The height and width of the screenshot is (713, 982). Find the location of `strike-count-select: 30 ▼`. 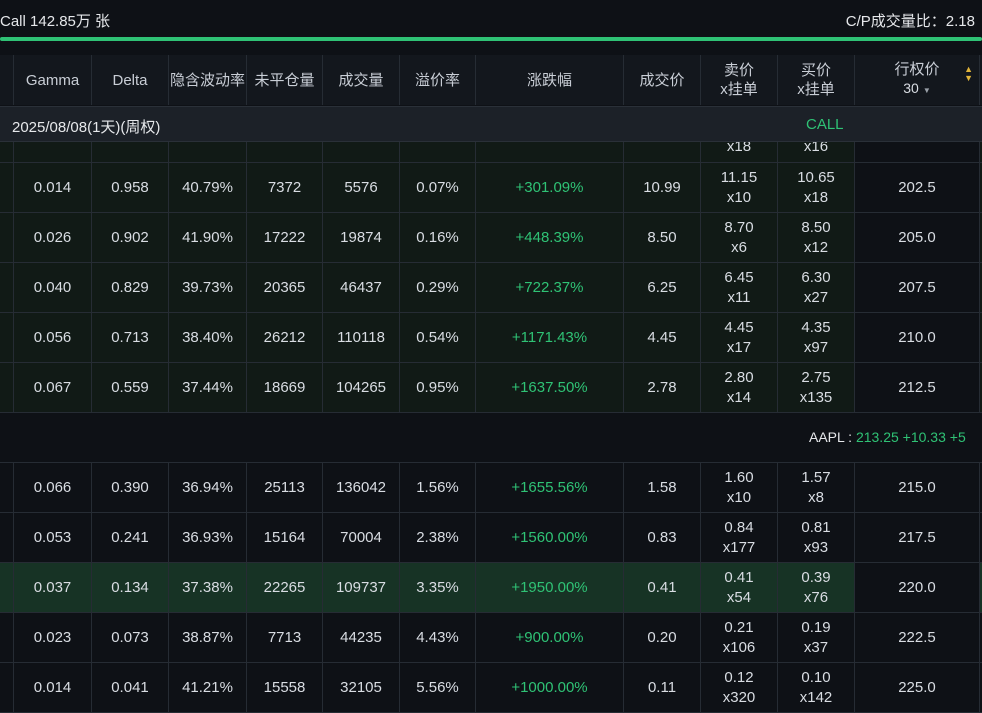

strike-count-select: 30 ▼ is located at coordinates (917, 89).